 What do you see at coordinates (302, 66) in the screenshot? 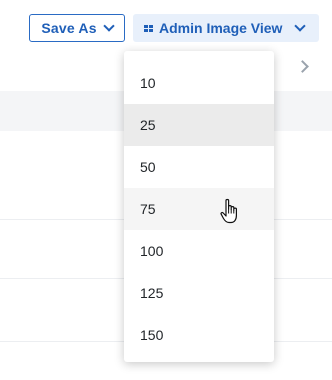
I see `chevron-right-icon` at bounding box center [302, 66].